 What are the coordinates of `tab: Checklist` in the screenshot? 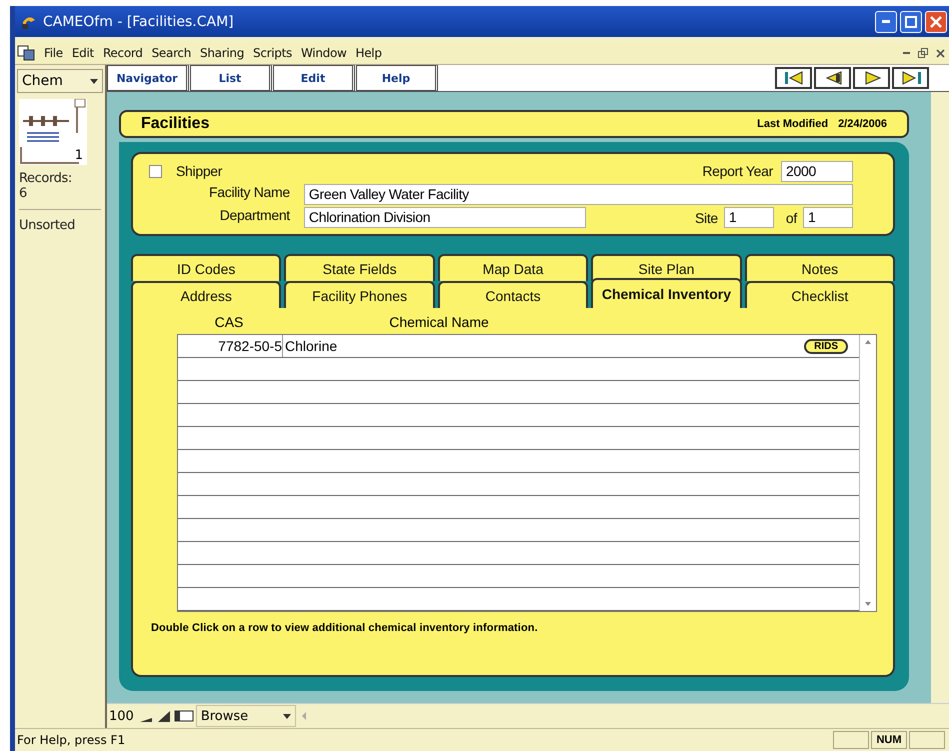 It's located at (820, 294).